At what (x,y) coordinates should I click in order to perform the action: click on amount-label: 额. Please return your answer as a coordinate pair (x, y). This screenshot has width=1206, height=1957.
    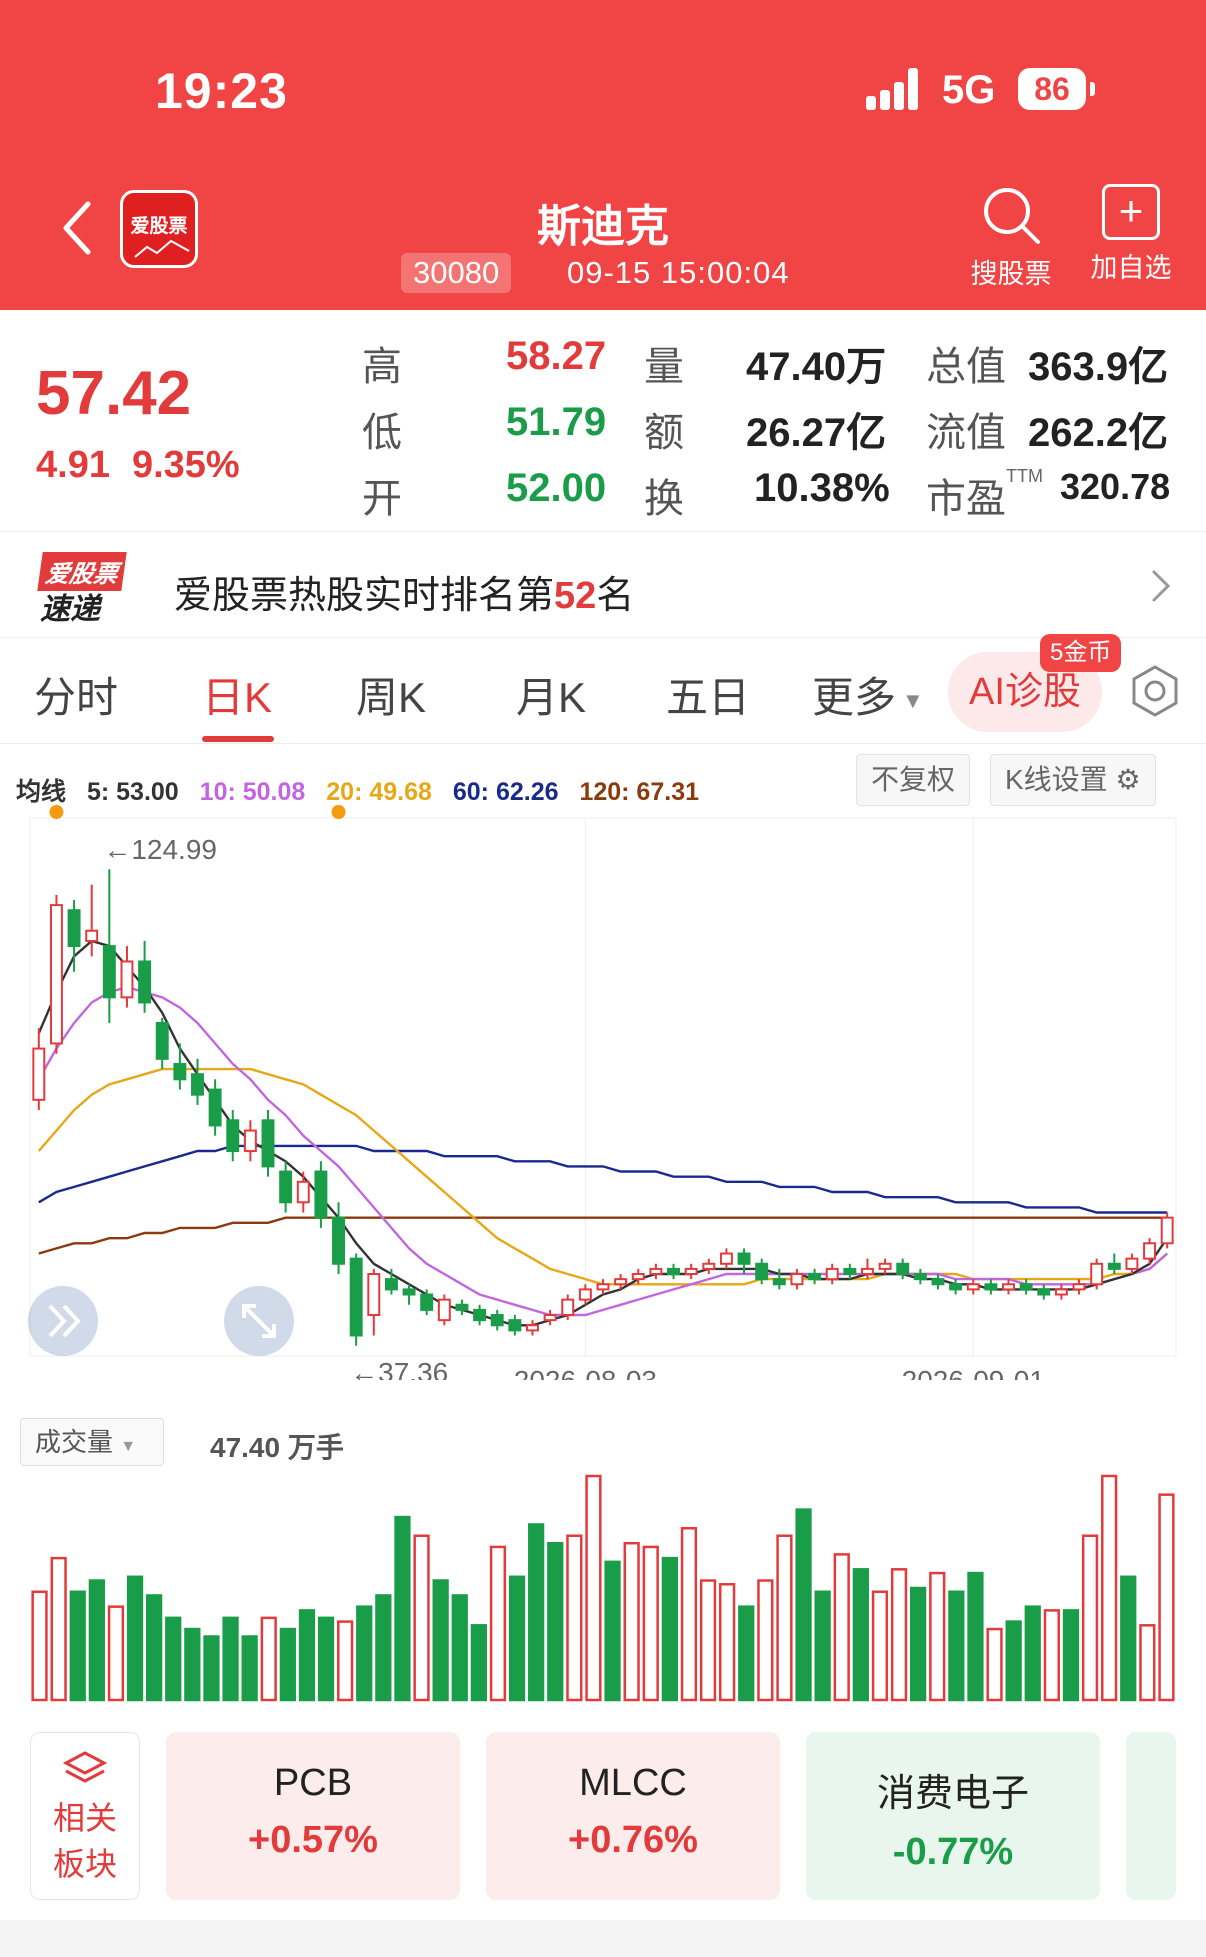
    Looking at the image, I should click on (664, 433).